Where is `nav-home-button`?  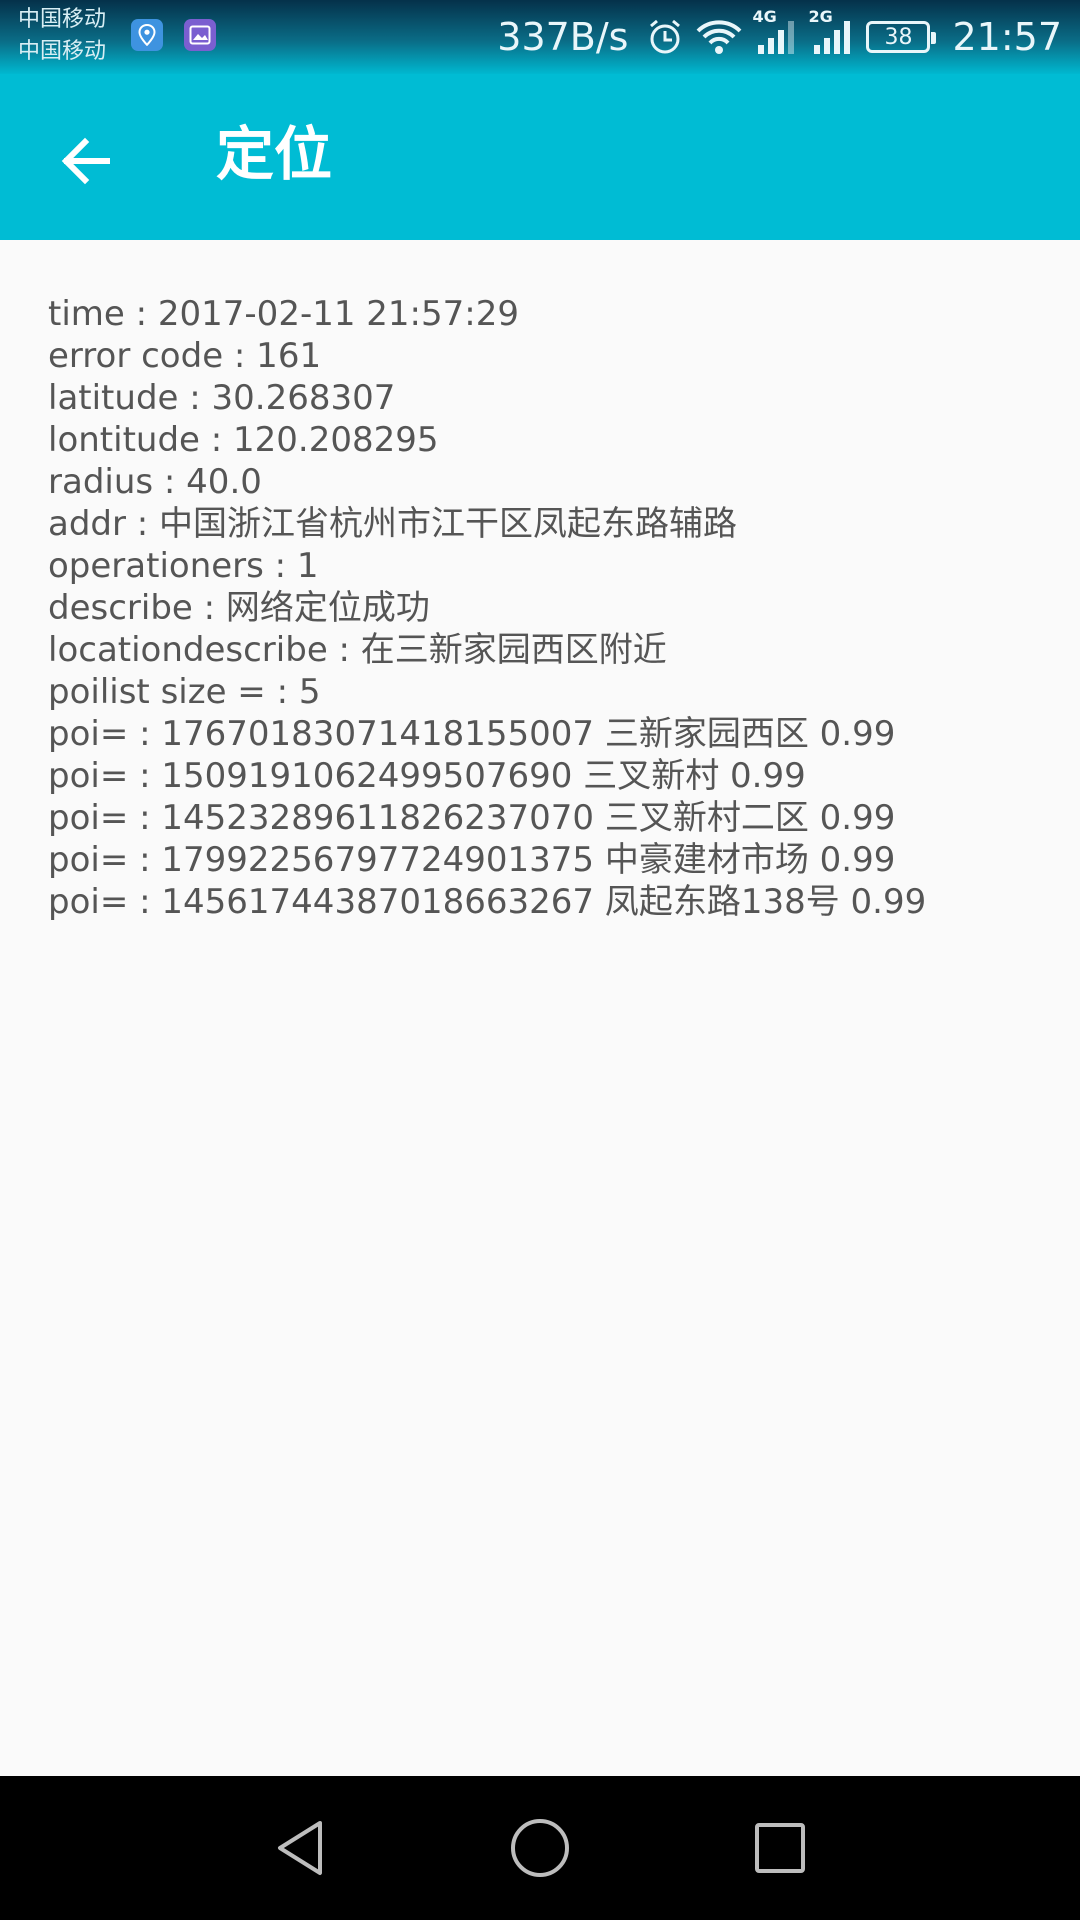
nav-home-button is located at coordinates (540, 1848).